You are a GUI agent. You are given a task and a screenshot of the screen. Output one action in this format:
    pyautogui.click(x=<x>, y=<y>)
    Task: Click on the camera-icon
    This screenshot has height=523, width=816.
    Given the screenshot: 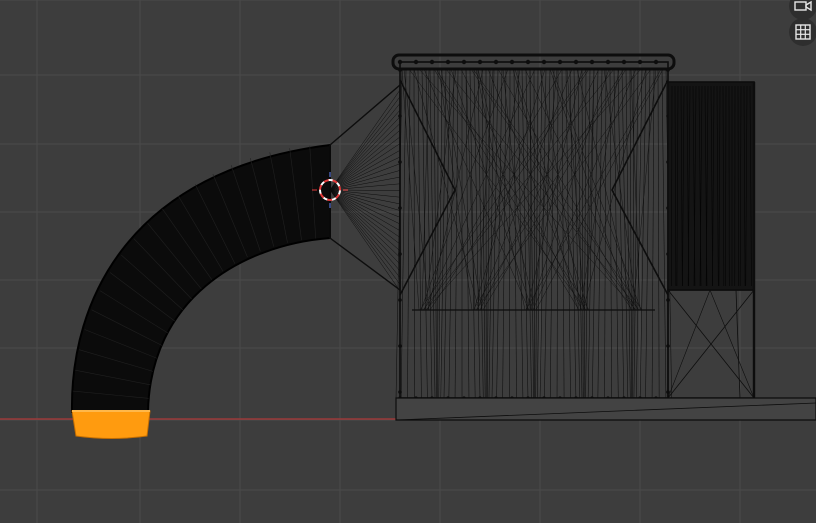 What is the action you would take?
    pyautogui.click(x=803, y=6)
    